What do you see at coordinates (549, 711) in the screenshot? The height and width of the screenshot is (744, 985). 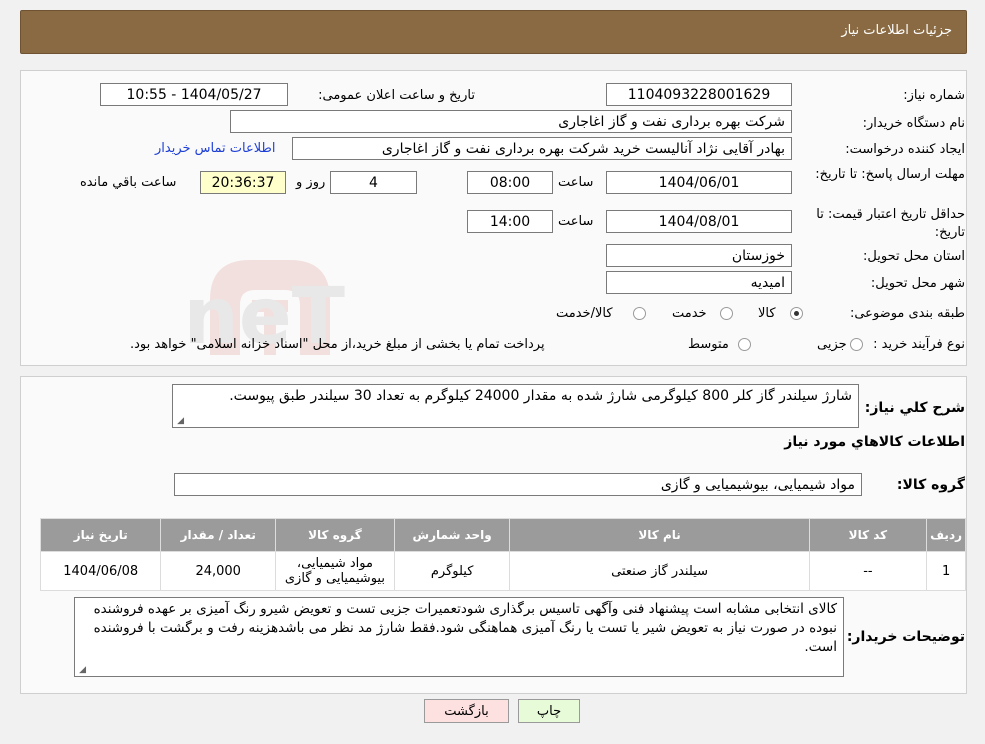 I see `print-button: چاپ` at bounding box center [549, 711].